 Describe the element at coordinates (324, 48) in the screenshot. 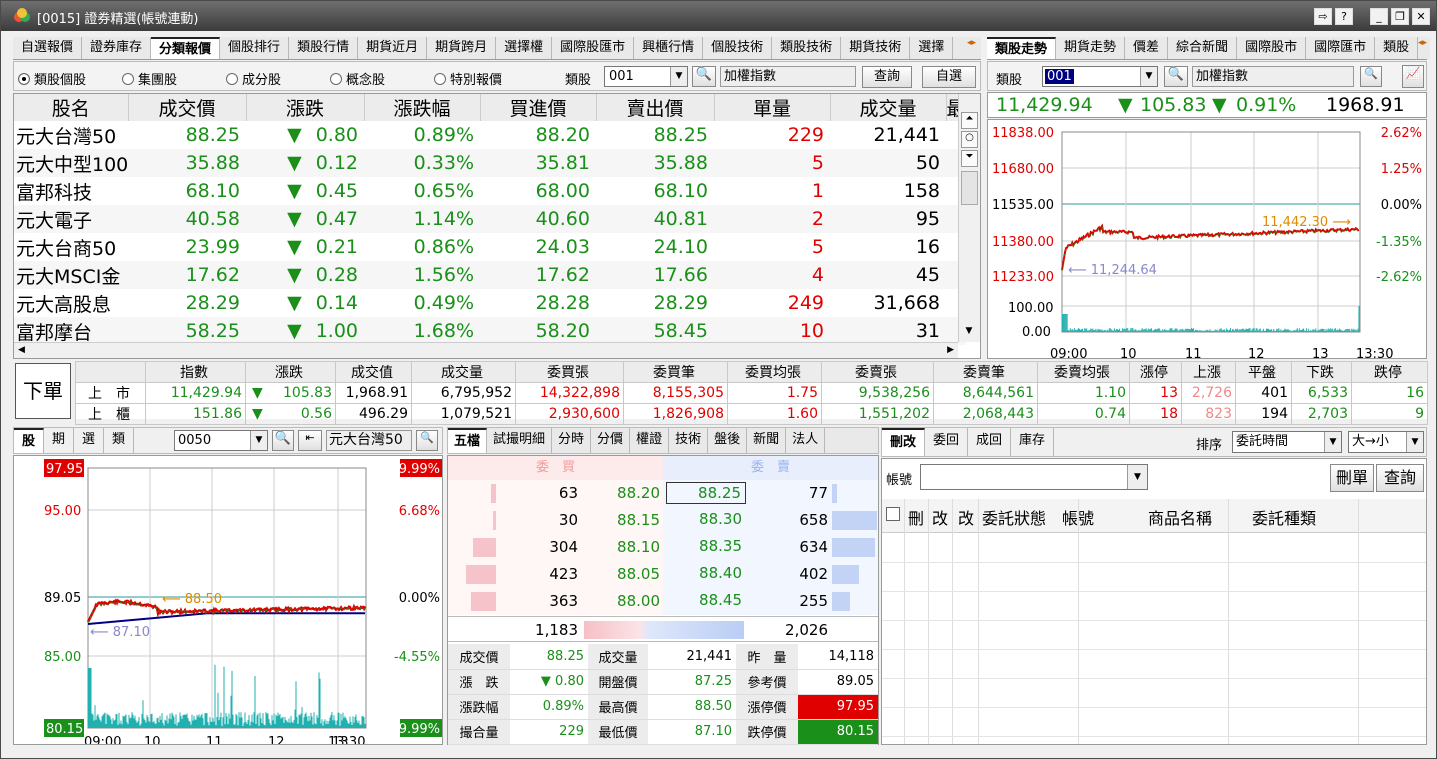

I see `tab-4: 類股行情` at that location.